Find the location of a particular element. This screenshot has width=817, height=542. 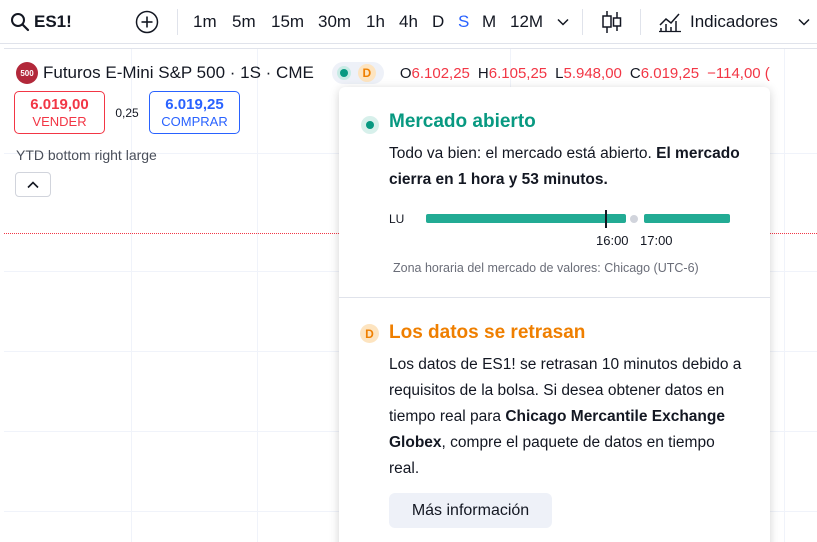

candlestick-icon is located at coordinates (612, 22).